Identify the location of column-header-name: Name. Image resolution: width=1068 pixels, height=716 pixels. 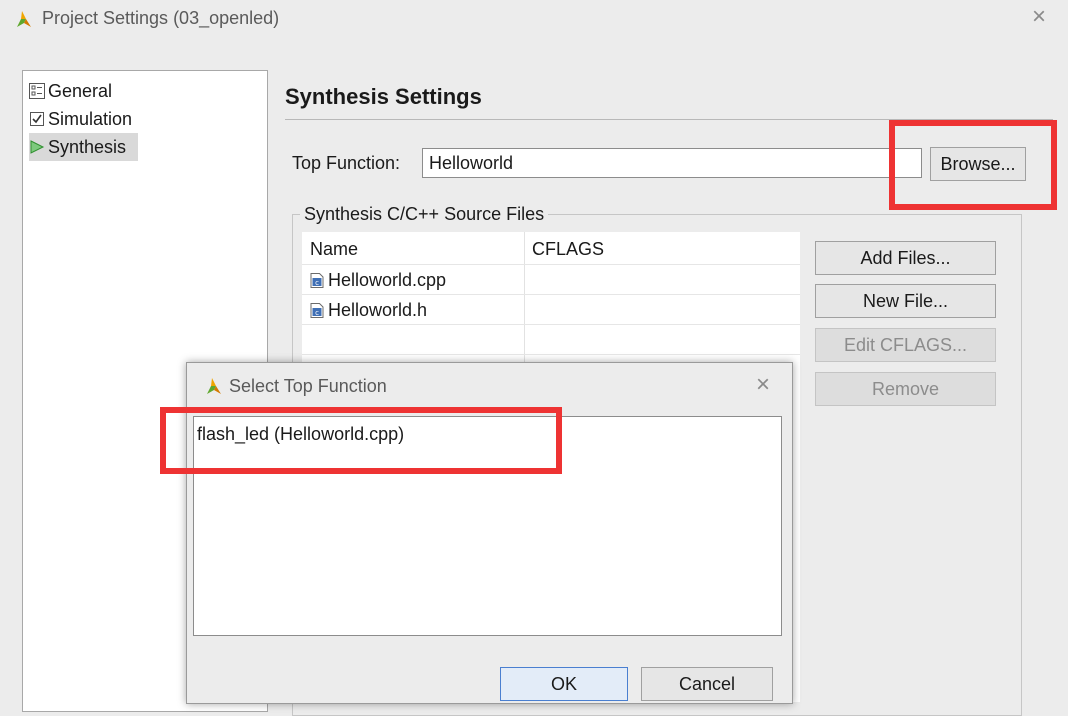
(334, 249).